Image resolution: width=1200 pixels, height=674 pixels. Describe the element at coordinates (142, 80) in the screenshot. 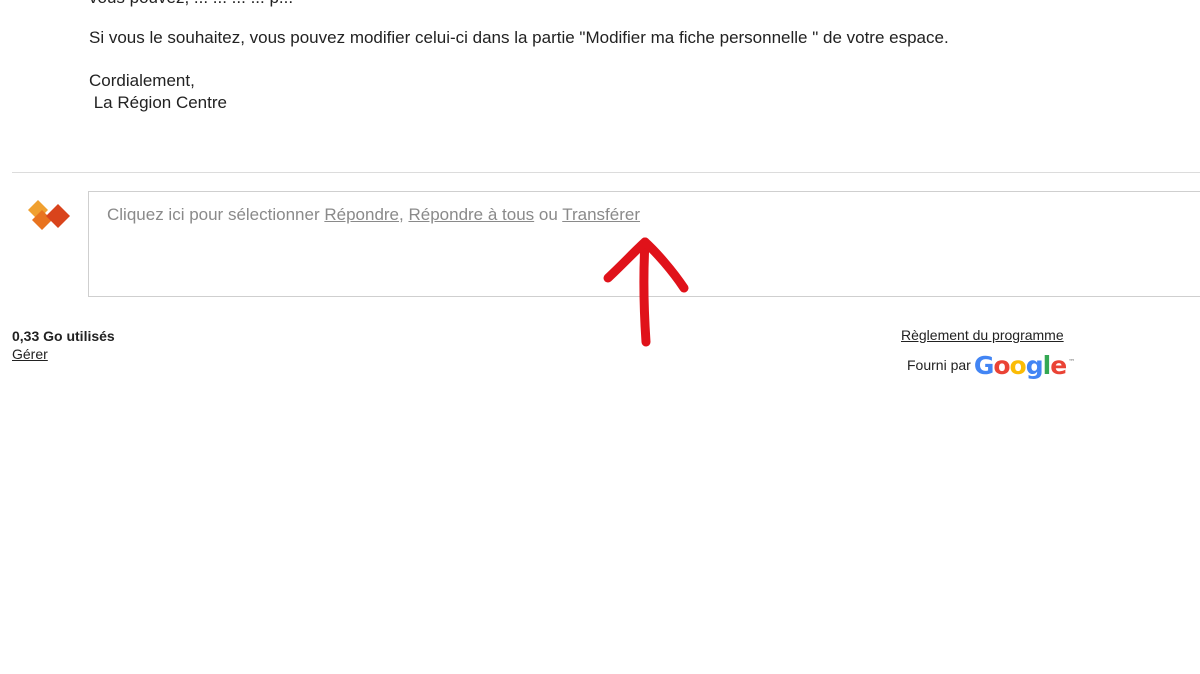

I see `email-closing: Cordialement,` at that location.